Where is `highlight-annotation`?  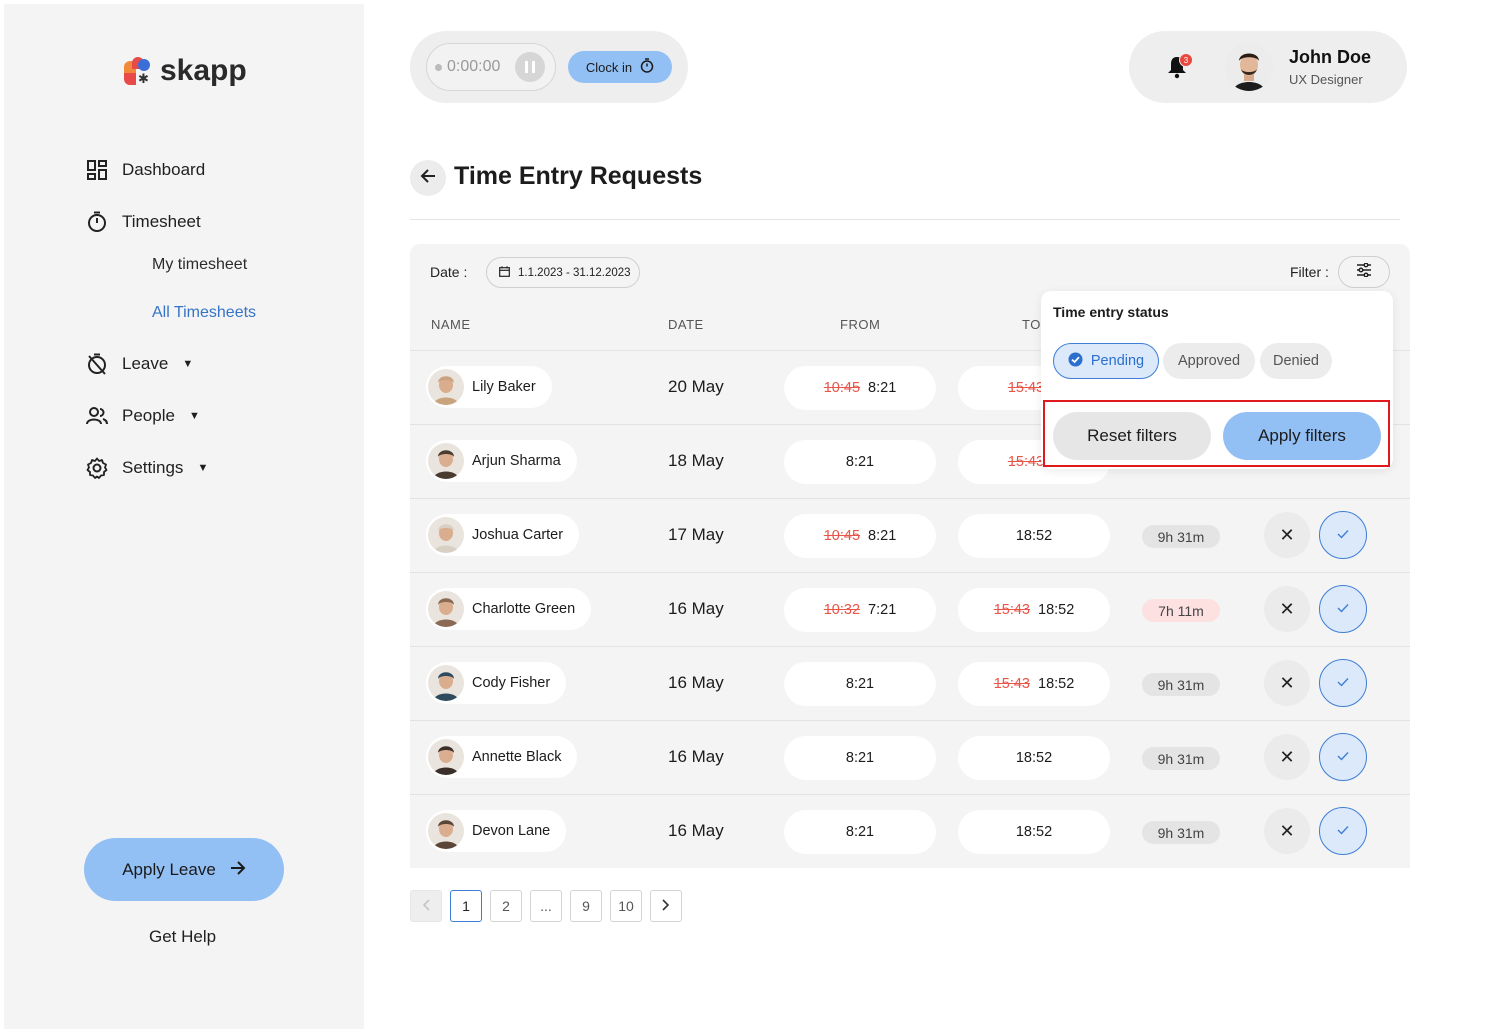
highlight-annotation is located at coordinates (1216, 433).